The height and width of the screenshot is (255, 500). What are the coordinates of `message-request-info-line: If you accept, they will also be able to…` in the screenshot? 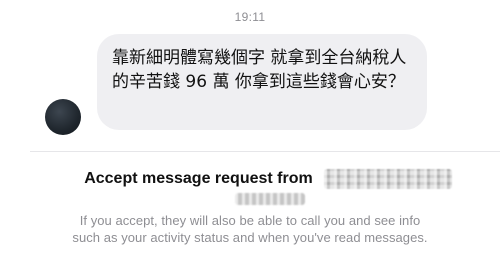 It's located at (250, 220).